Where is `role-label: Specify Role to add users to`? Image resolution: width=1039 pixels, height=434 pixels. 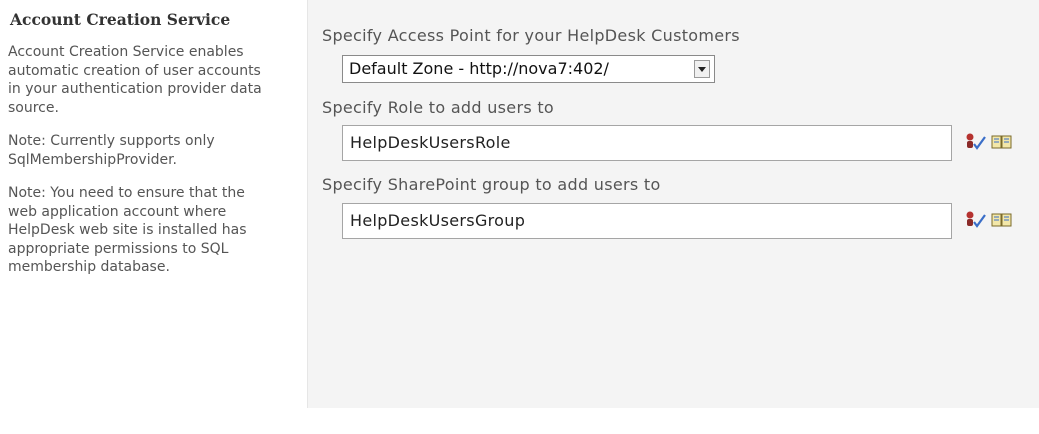
role-label: Specify Role to add users to is located at coordinates (438, 107).